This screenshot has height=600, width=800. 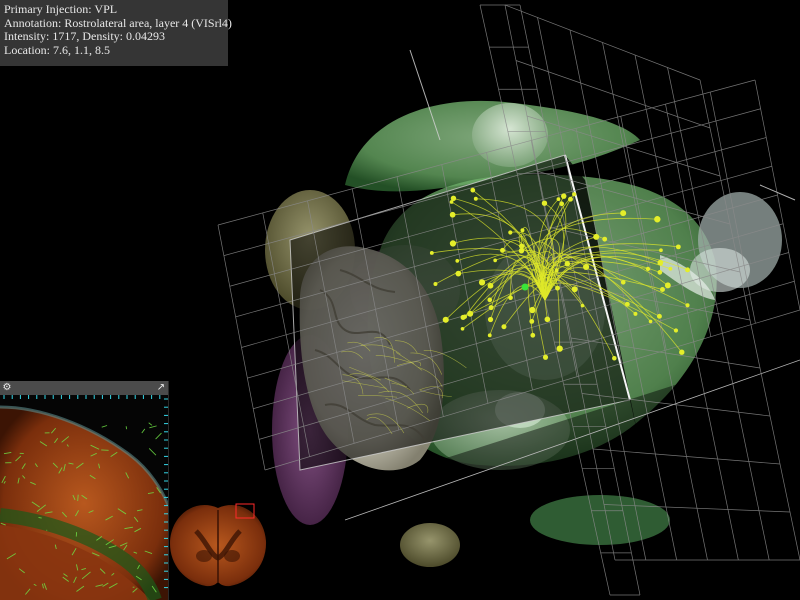 I want to click on grid-line, so click(x=602, y=42).